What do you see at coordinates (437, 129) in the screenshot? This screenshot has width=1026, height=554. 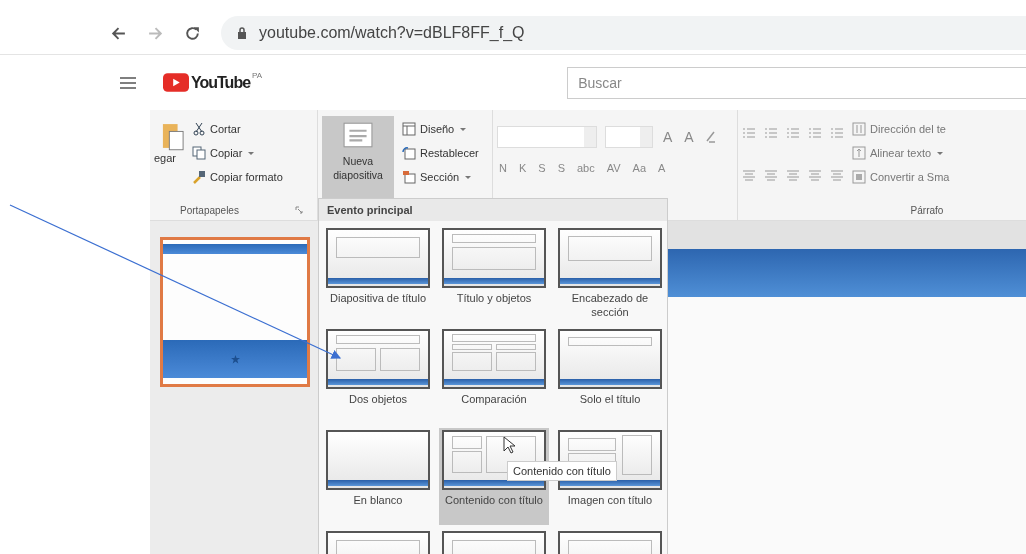 I see `command-label: Diseño` at bounding box center [437, 129].